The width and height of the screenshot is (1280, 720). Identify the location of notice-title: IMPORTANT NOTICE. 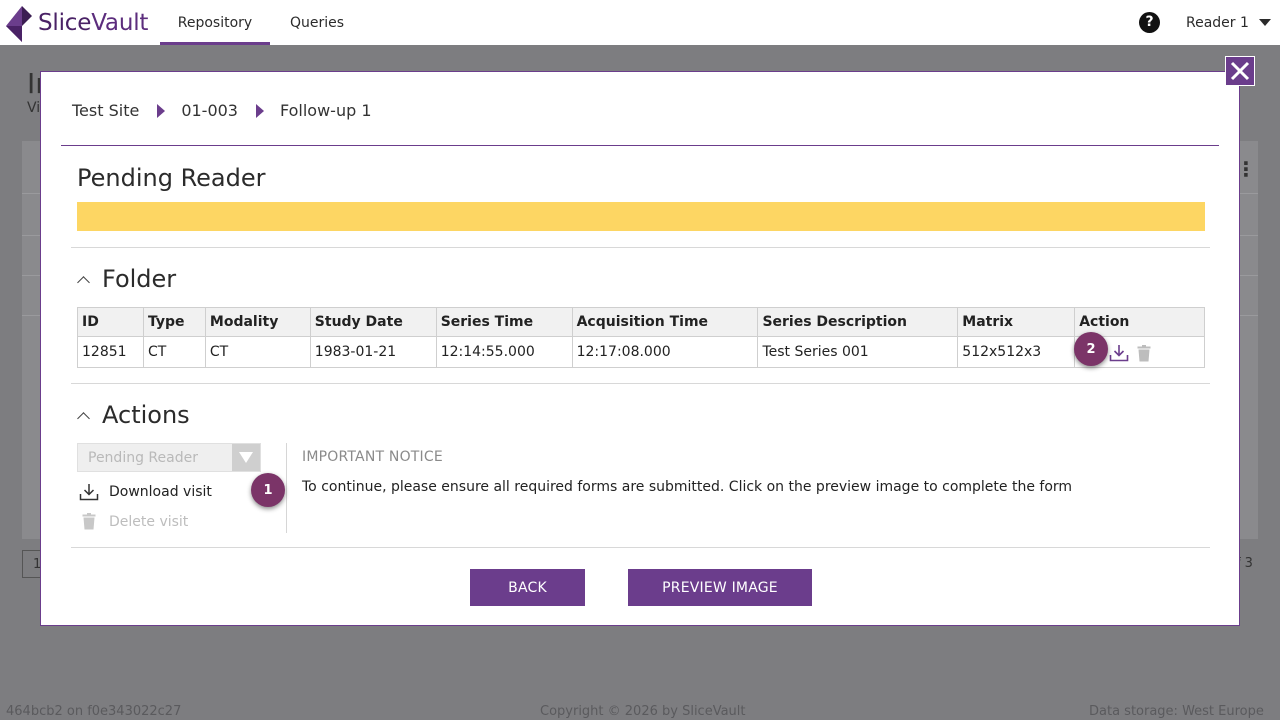
(372, 457).